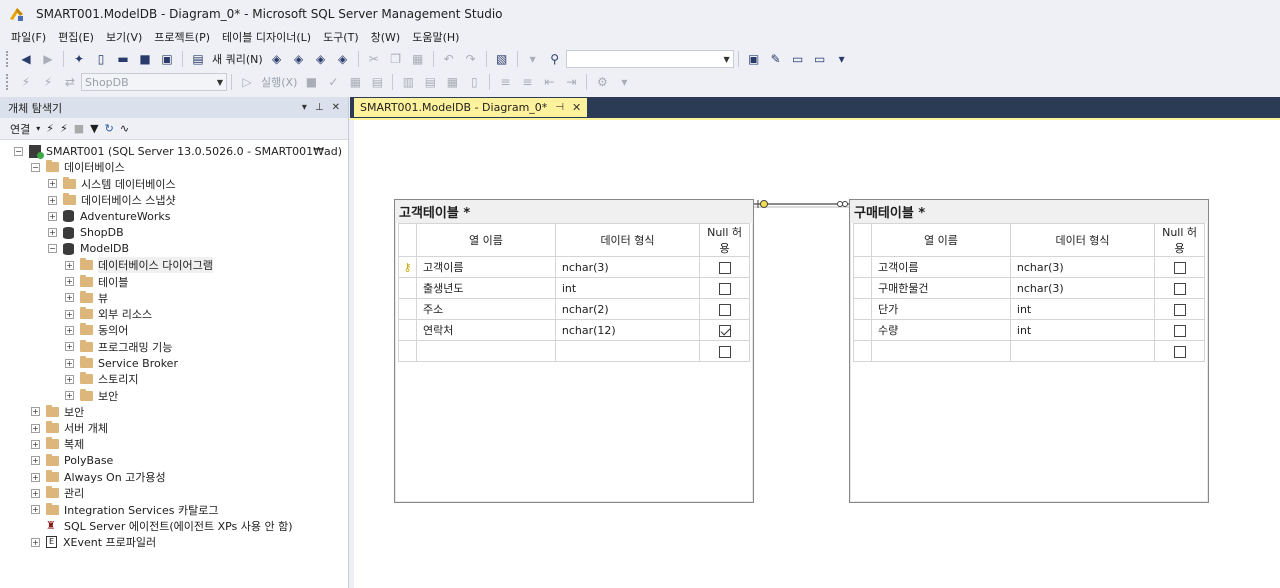 The image size is (1280, 588). What do you see at coordinates (167, 59) in the screenshot?
I see `save-all-icon: ▣` at bounding box center [167, 59].